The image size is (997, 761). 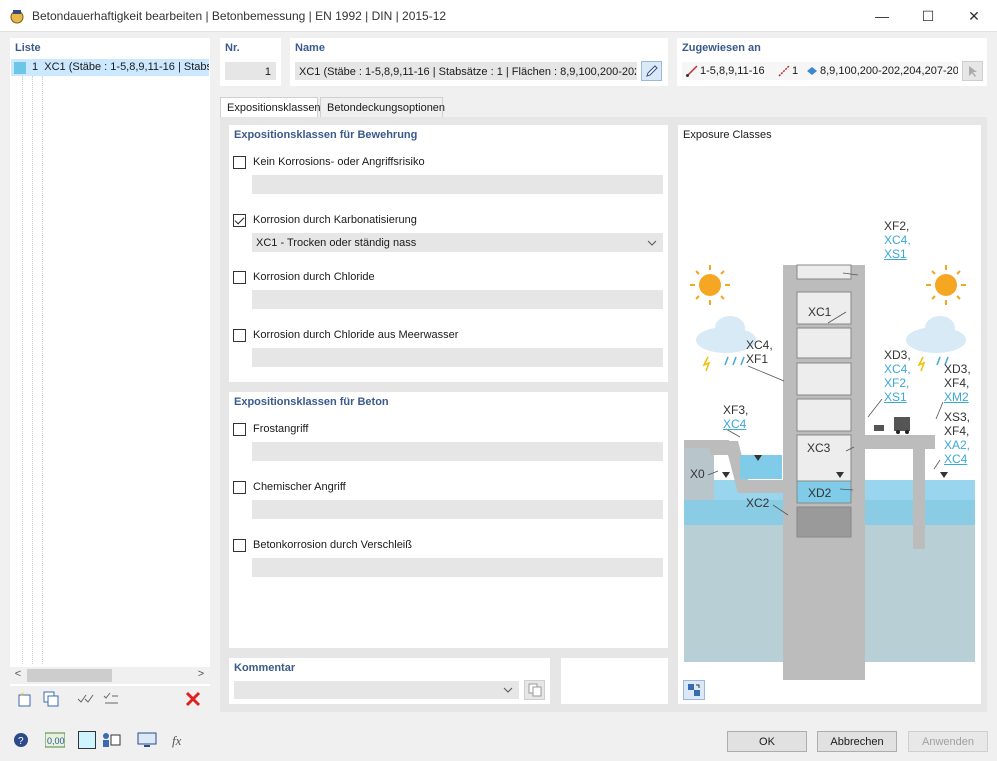 I want to click on carbonation-label: Korrosion durch Karbonatisierung, so click(x=335, y=220).